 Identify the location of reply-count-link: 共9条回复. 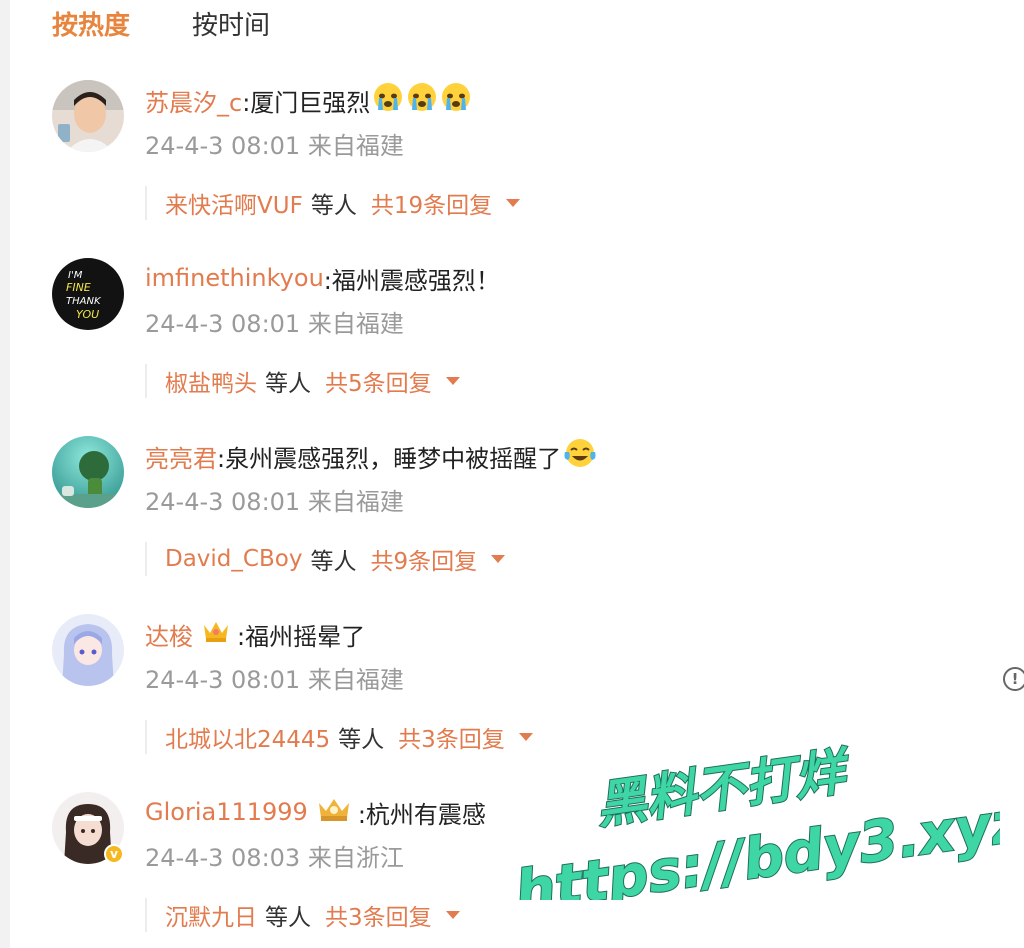
(423, 559).